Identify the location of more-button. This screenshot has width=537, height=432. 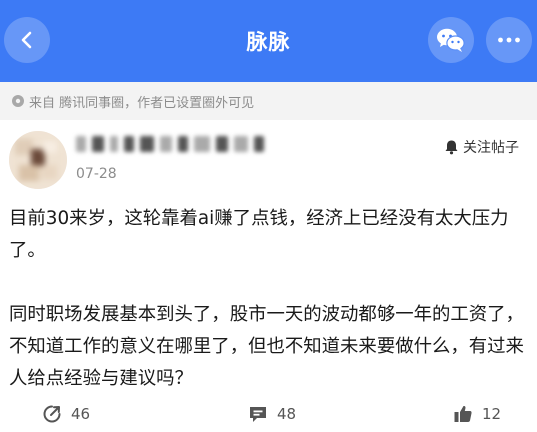
(509, 40).